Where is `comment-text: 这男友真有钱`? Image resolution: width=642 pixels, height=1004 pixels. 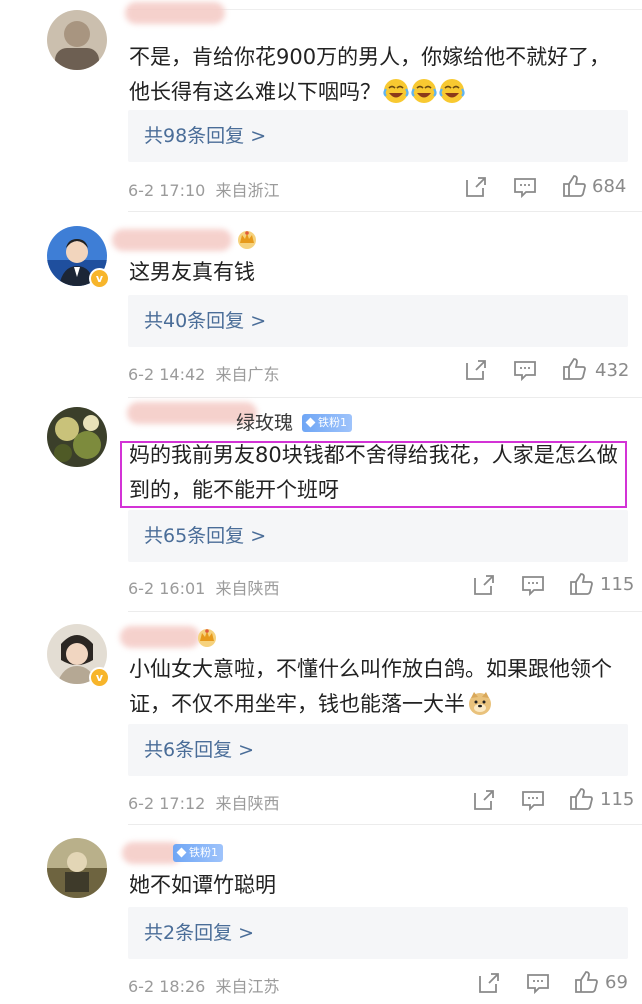
comment-text: 这男友真有钱 is located at coordinates (376, 272).